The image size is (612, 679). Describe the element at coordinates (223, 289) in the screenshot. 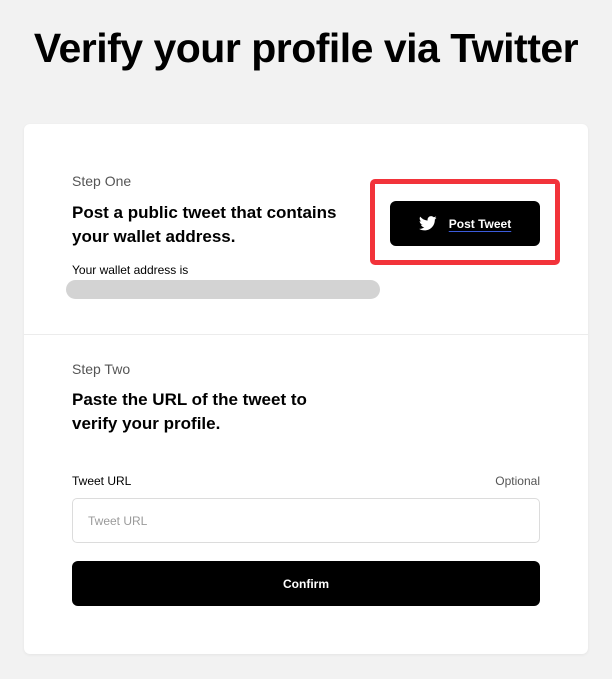

I see `wallet-address-value` at that location.